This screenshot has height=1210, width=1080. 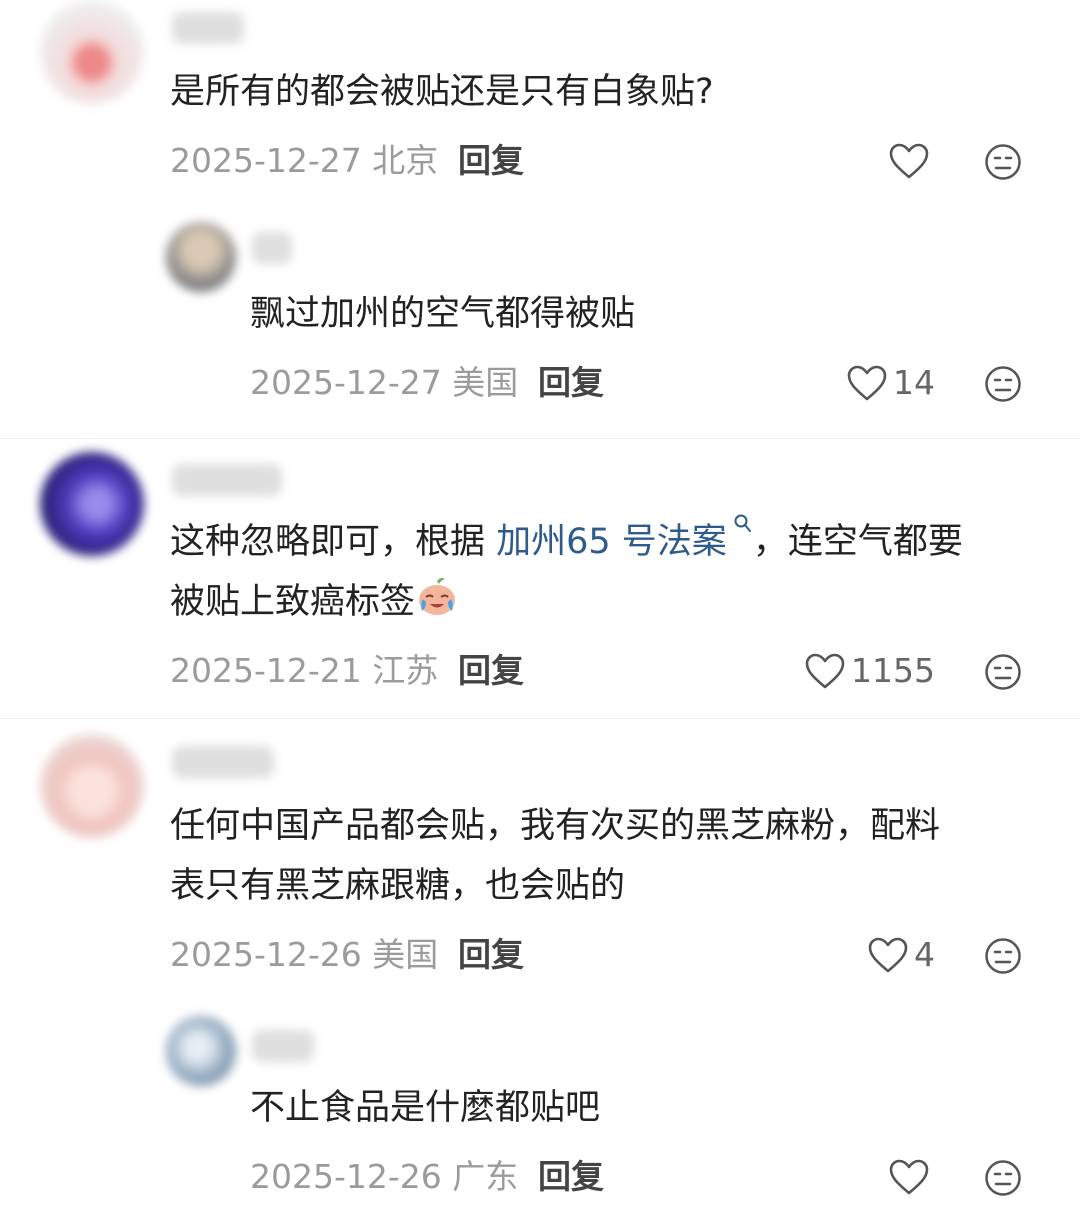 What do you see at coordinates (304, 670) in the screenshot?
I see `comment-date-location: 2025-12-21 江苏` at bounding box center [304, 670].